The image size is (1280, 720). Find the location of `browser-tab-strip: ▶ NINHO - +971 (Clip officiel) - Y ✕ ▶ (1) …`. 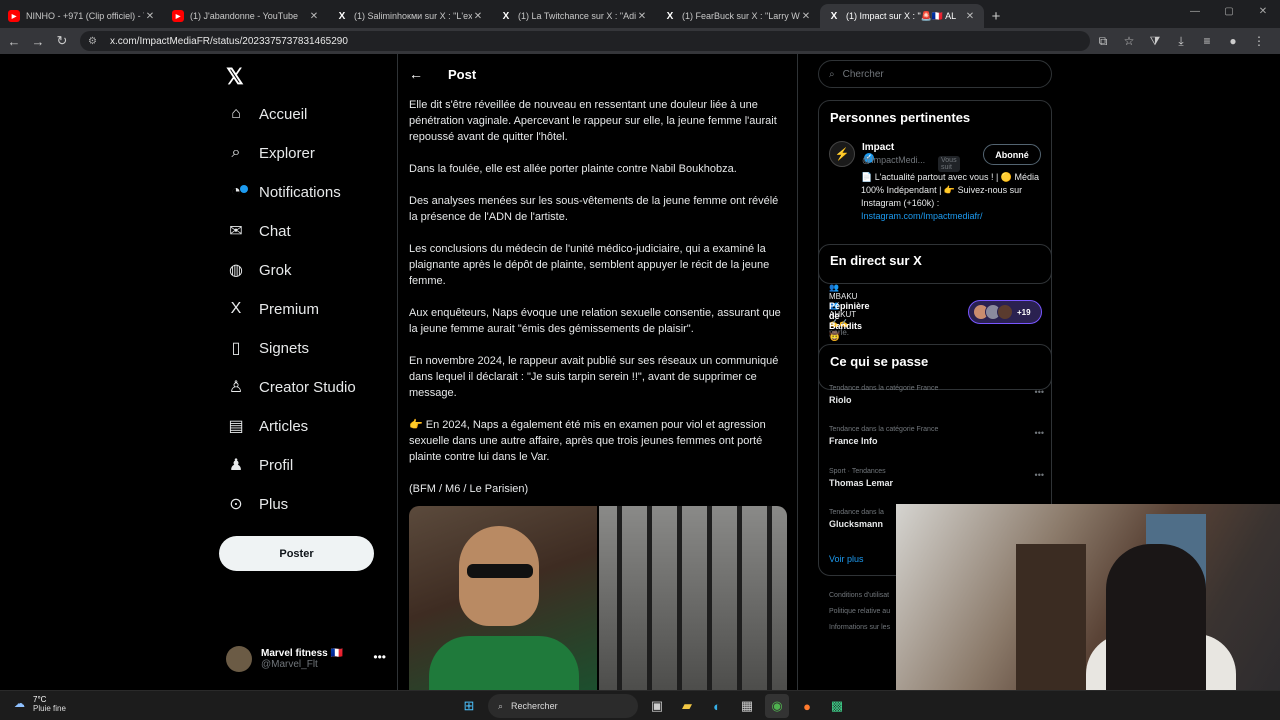

browser-tab-strip: ▶ NINHO - +971 (Clip officiel) - Y ✕ ▶ (1) … is located at coordinates (640, 14).